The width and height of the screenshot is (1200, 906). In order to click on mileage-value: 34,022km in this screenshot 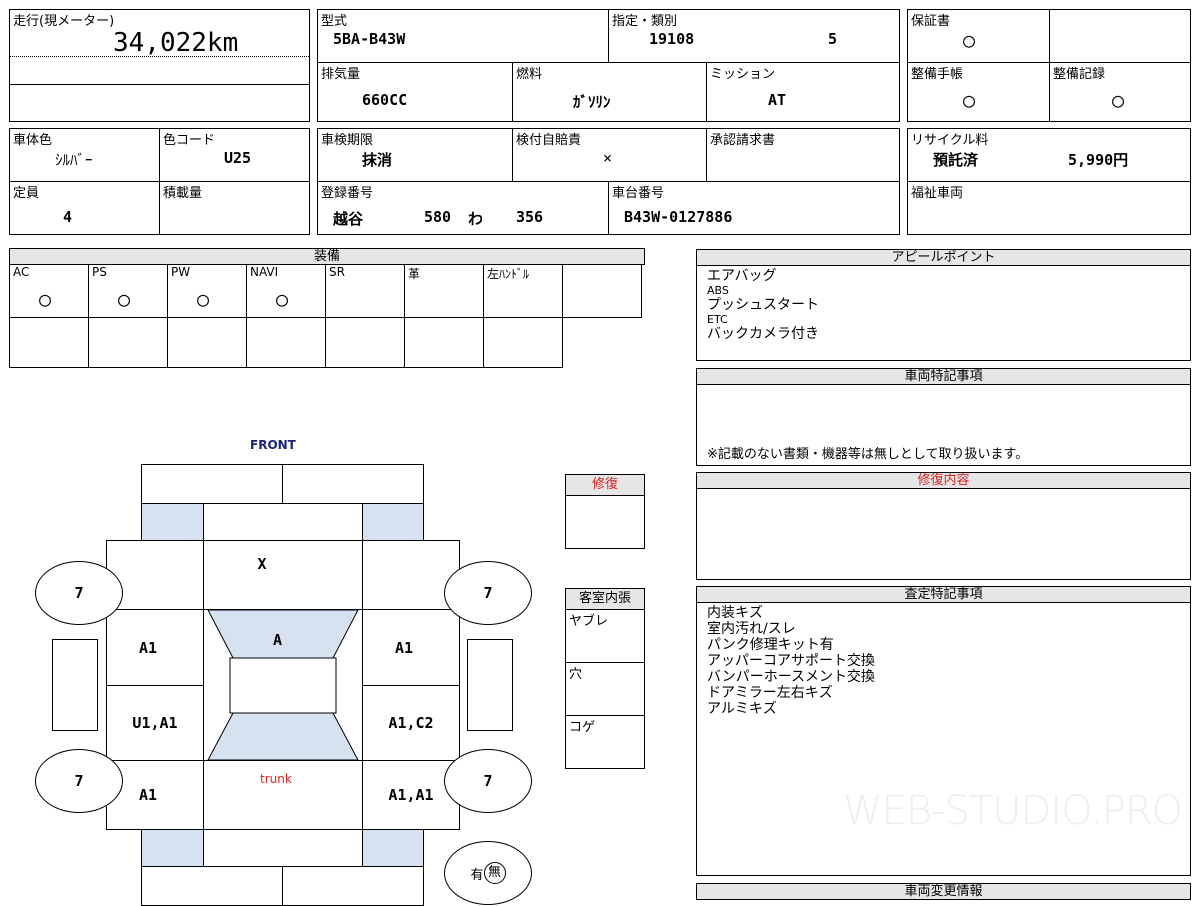, I will do `click(176, 43)`.